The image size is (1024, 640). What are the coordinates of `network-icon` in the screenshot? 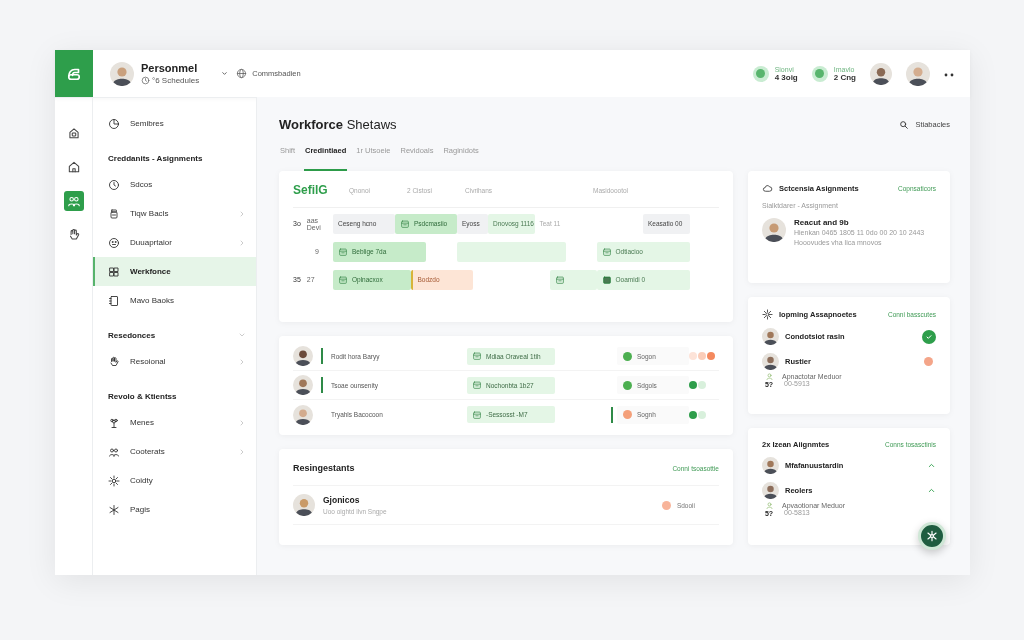 It's located at (932, 536).